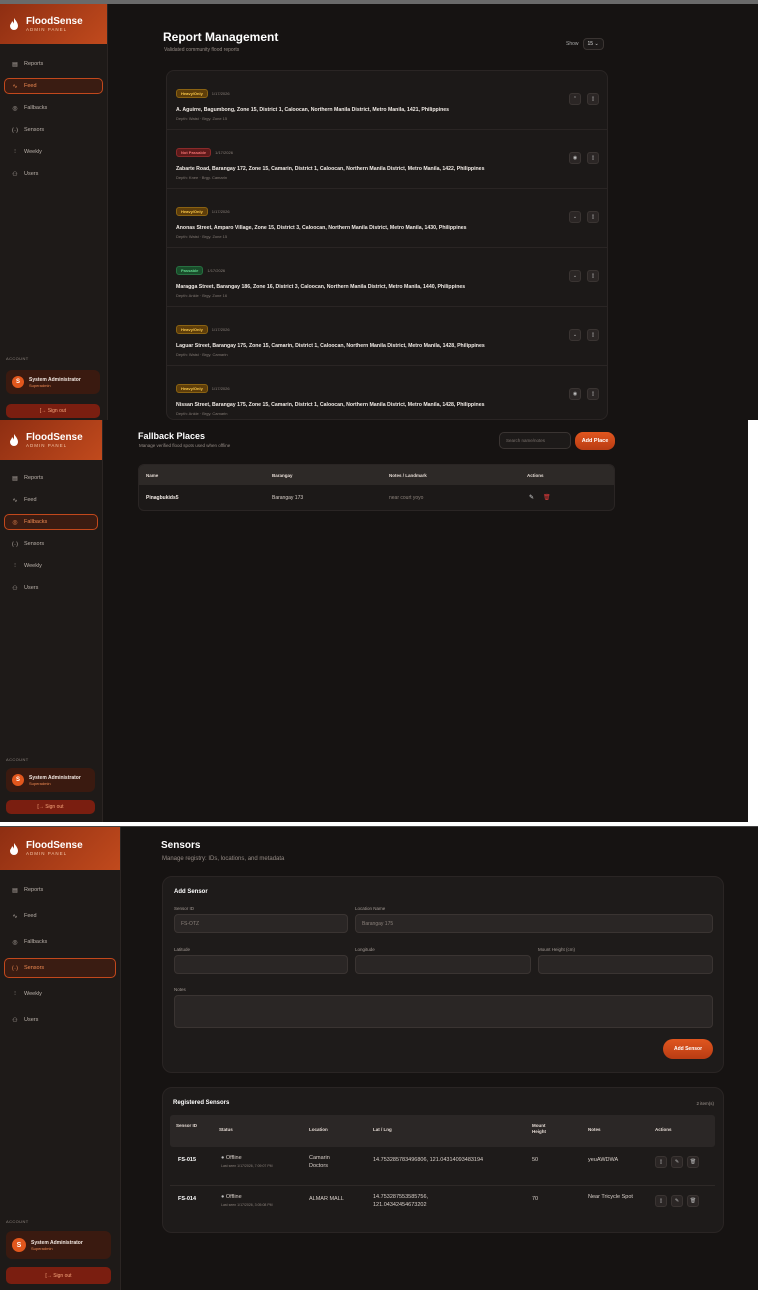 The image size is (758, 1290). What do you see at coordinates (18, 382) in the screenshot?
I see `avatar: S` at bounding box center [18, 382].